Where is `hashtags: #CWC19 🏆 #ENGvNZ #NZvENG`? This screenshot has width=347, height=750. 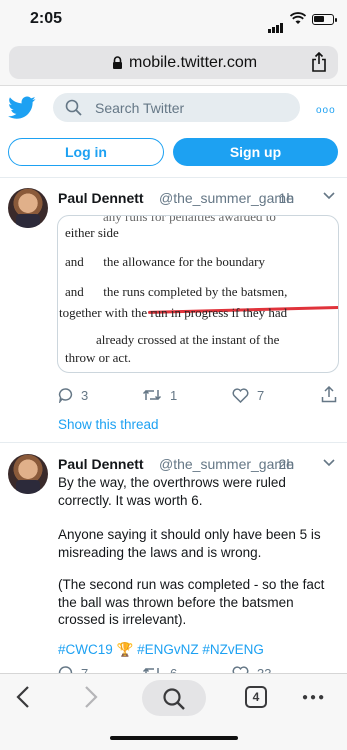
hashtags: #CWC19 🏆 #ENGvNZ #NZvENG is located at coordinates (161, 650).